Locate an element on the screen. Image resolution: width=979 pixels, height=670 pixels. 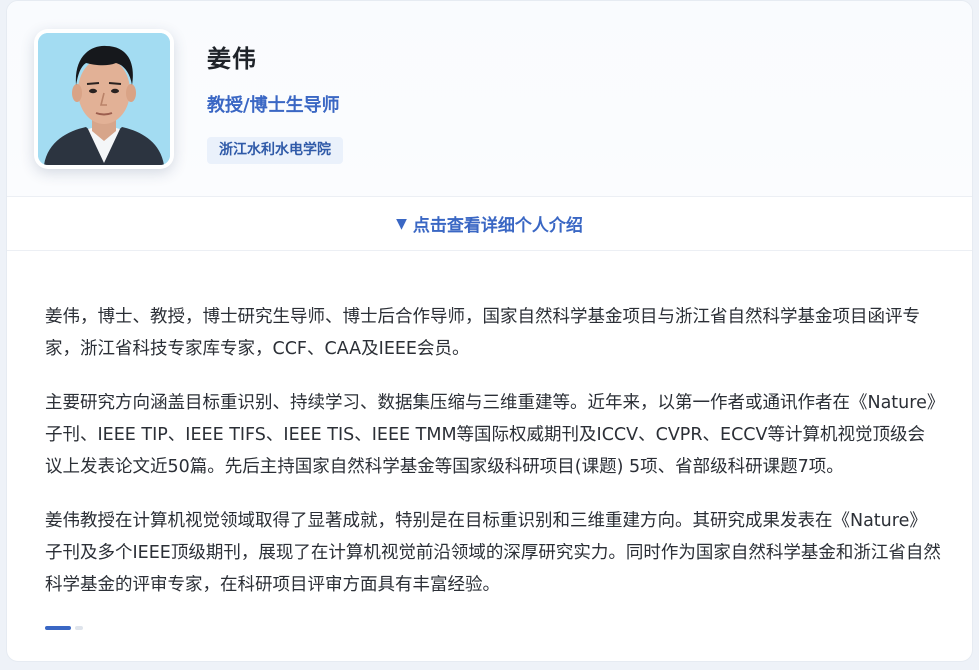
avatar-frame is located at coordinates (104, 99).